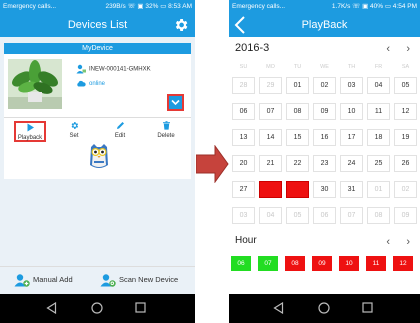  What do you see at coordinates (243, 189) in the screenshot?
I see `calendar-day: 27` at bounding box center [243, 189].